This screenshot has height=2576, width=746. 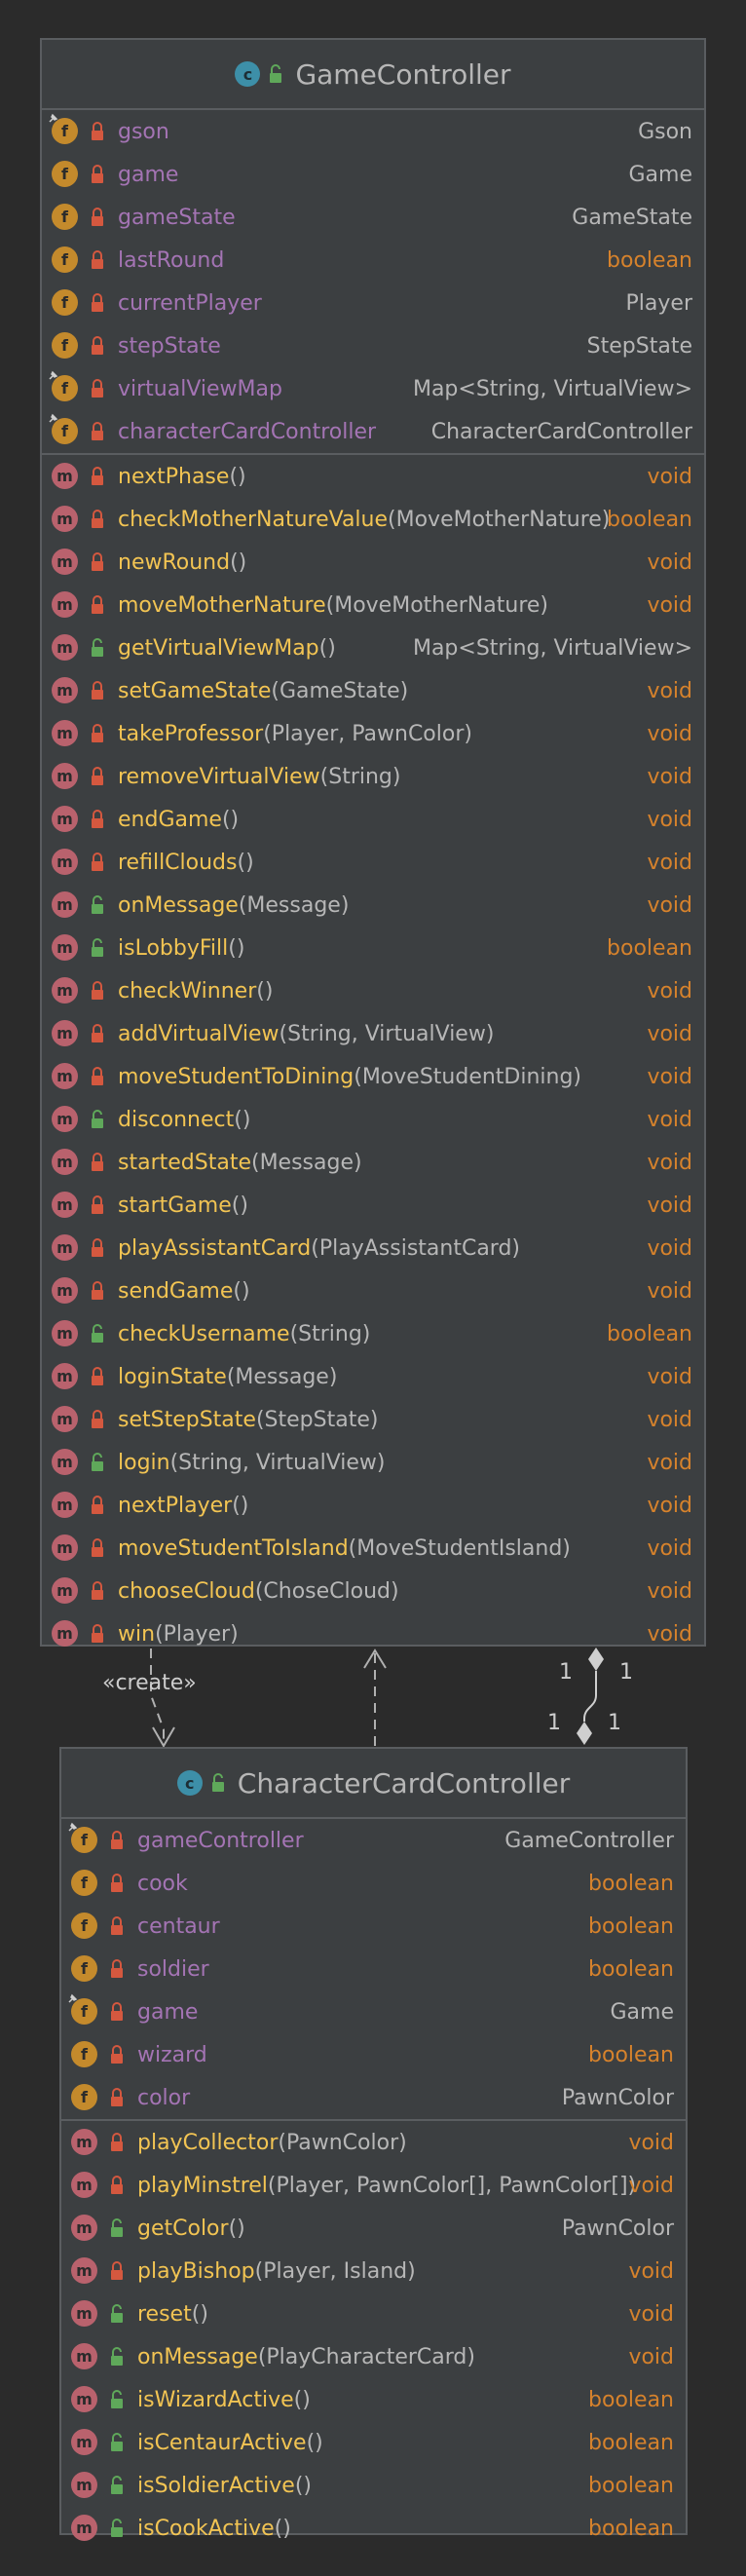 I want to click on method-row: m isLobbyFill() boolean, so click(x=373, y=948).